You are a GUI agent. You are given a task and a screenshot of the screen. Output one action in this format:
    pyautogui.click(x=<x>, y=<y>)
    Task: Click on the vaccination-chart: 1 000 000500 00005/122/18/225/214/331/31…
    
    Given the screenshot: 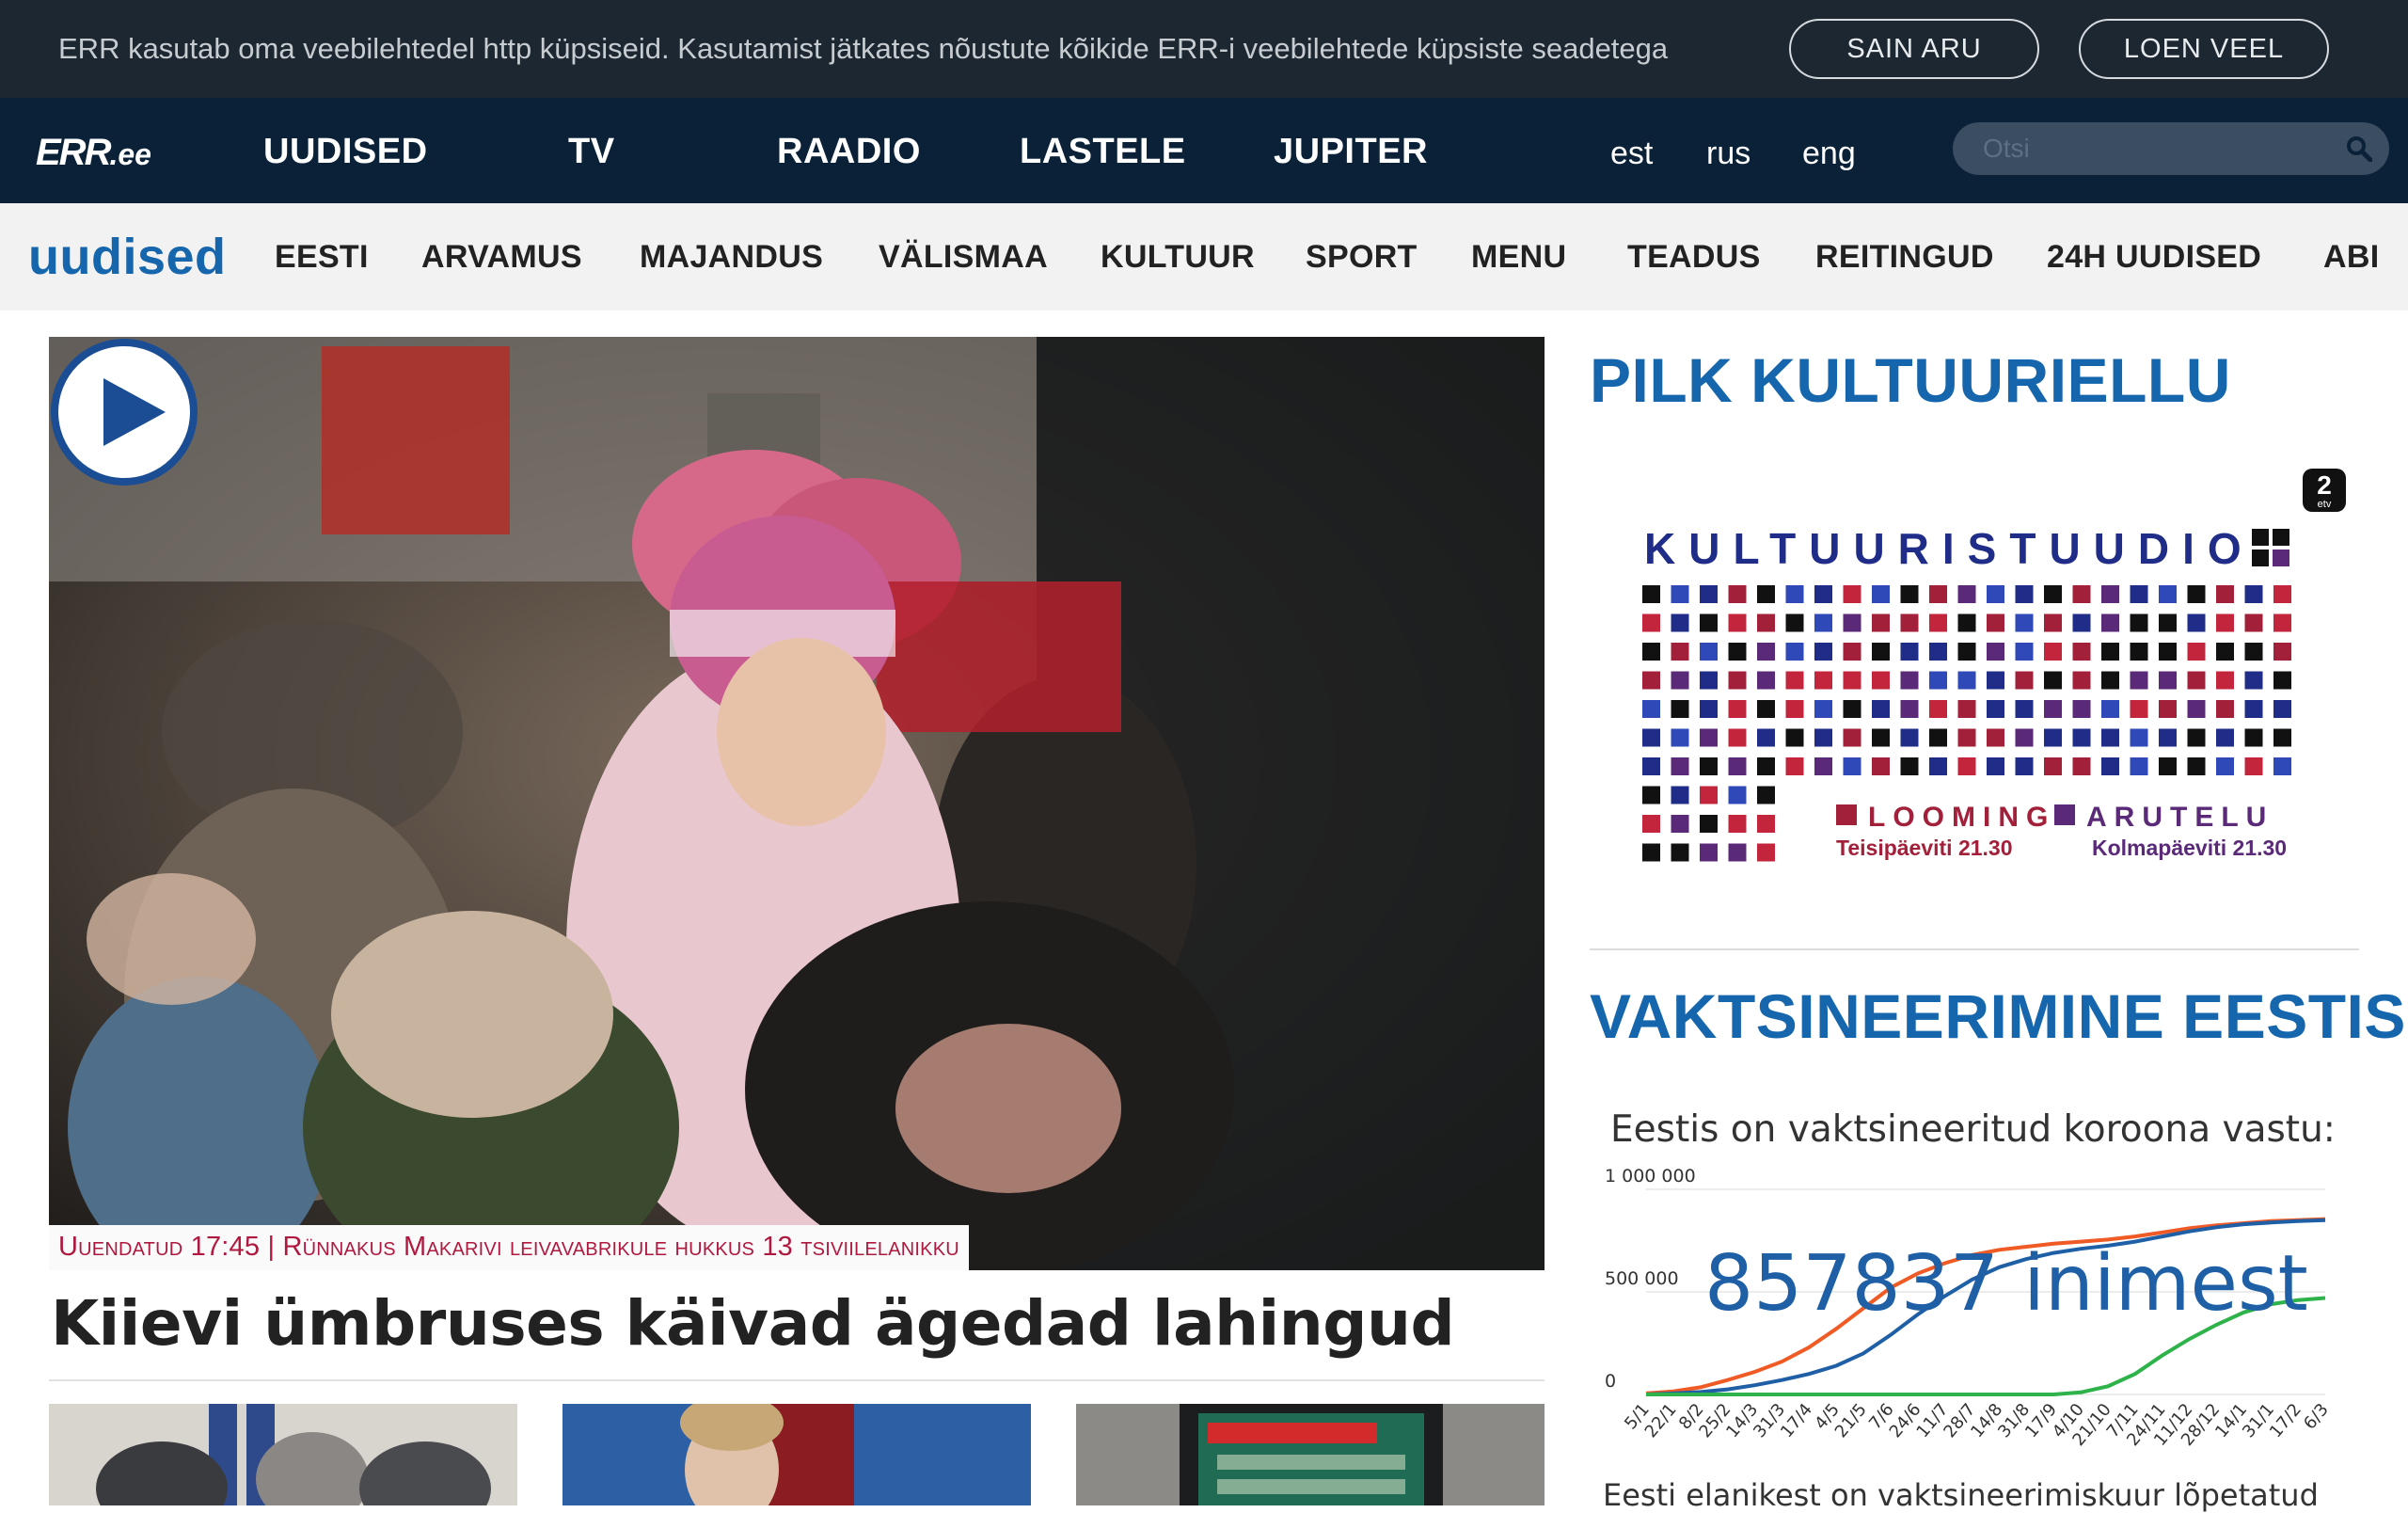 What is the action you would take?
    pyautogui.click(x=1975, y=1314)
    